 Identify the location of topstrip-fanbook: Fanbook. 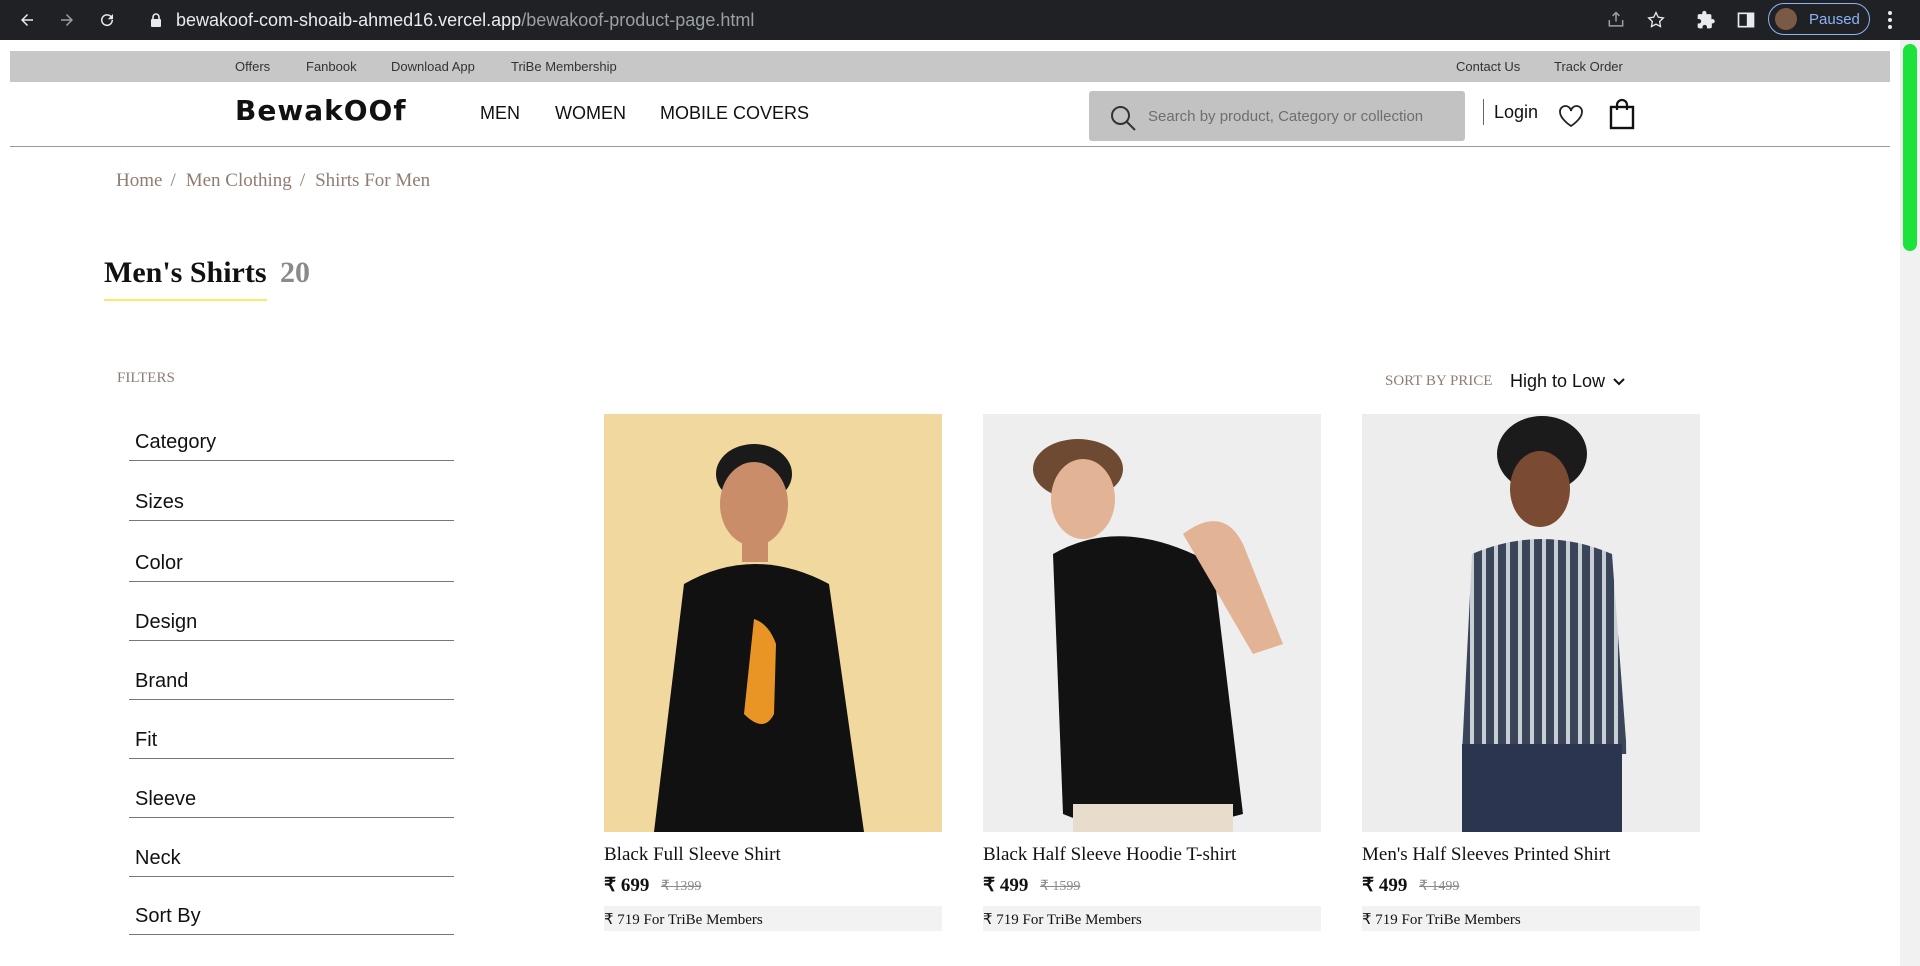
(331, 66).